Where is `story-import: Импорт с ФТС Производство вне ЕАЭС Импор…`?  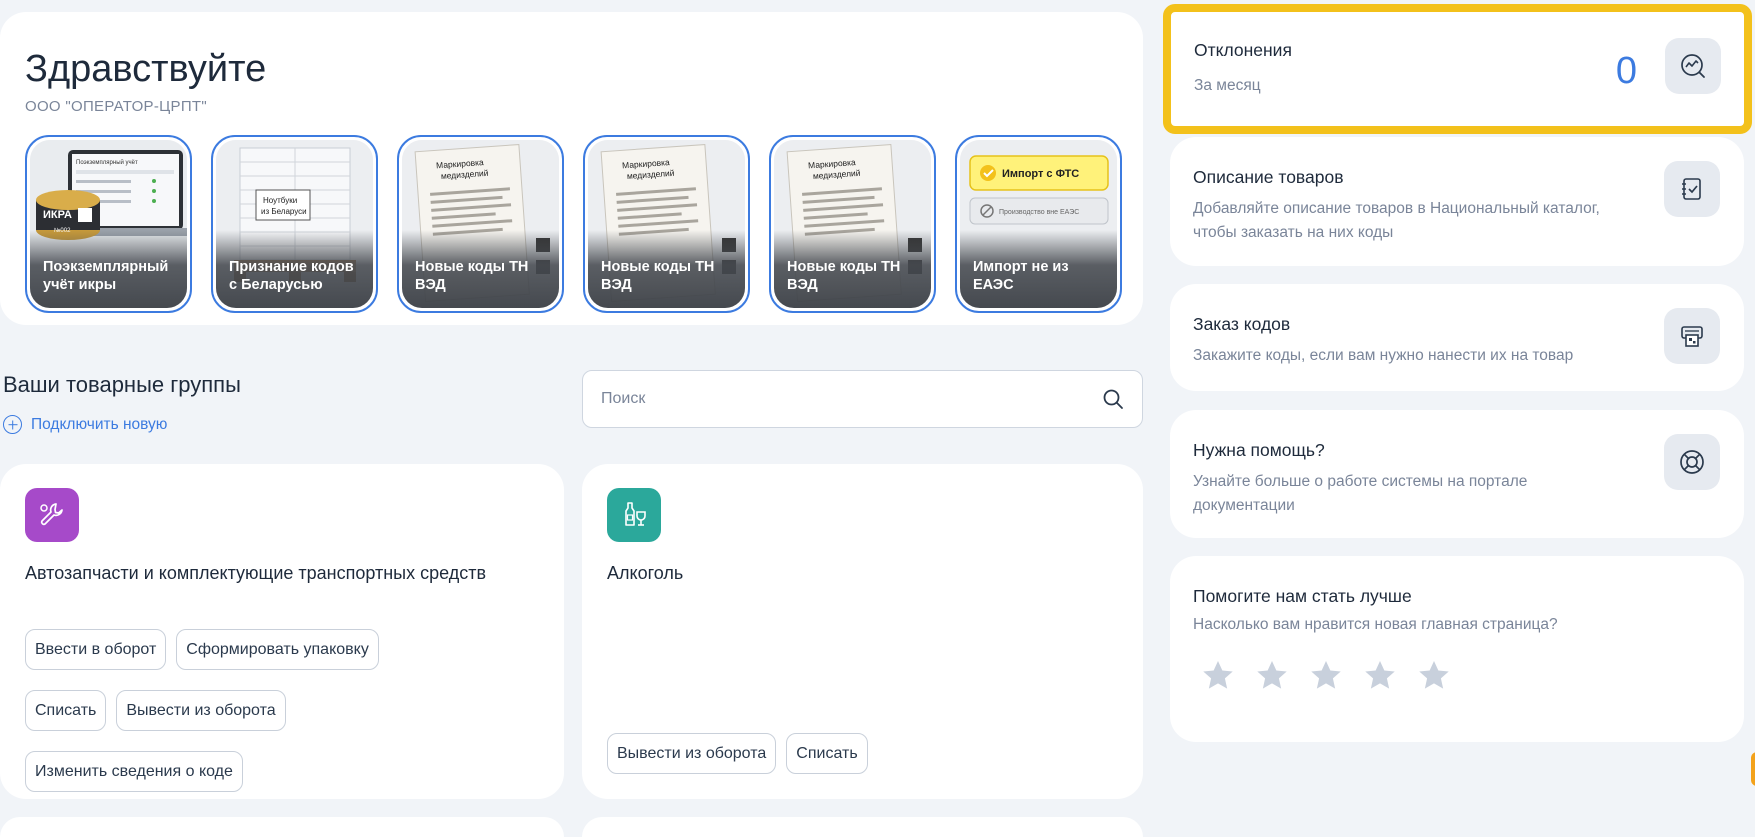 story-import: Импорт с ФТС Производство вне ЕАЭС Импор… is located at coordinates (1038, 224).